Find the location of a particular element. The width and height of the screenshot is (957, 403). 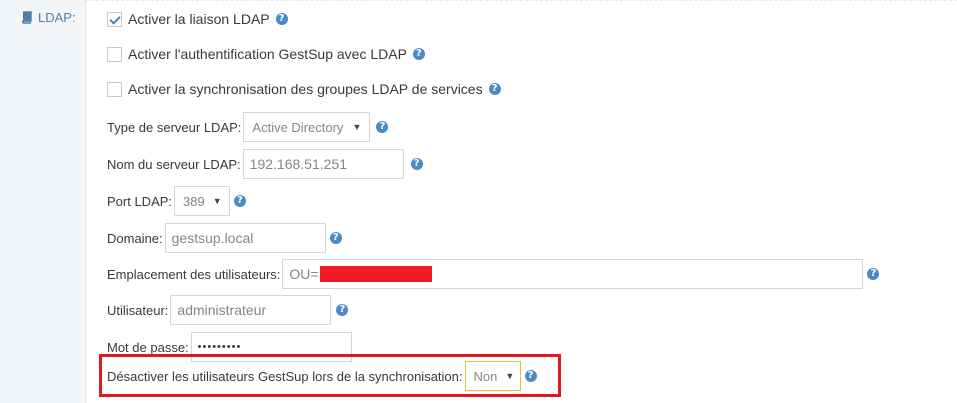

port-select: 389 ▼ is located at coordinates (202, 201).